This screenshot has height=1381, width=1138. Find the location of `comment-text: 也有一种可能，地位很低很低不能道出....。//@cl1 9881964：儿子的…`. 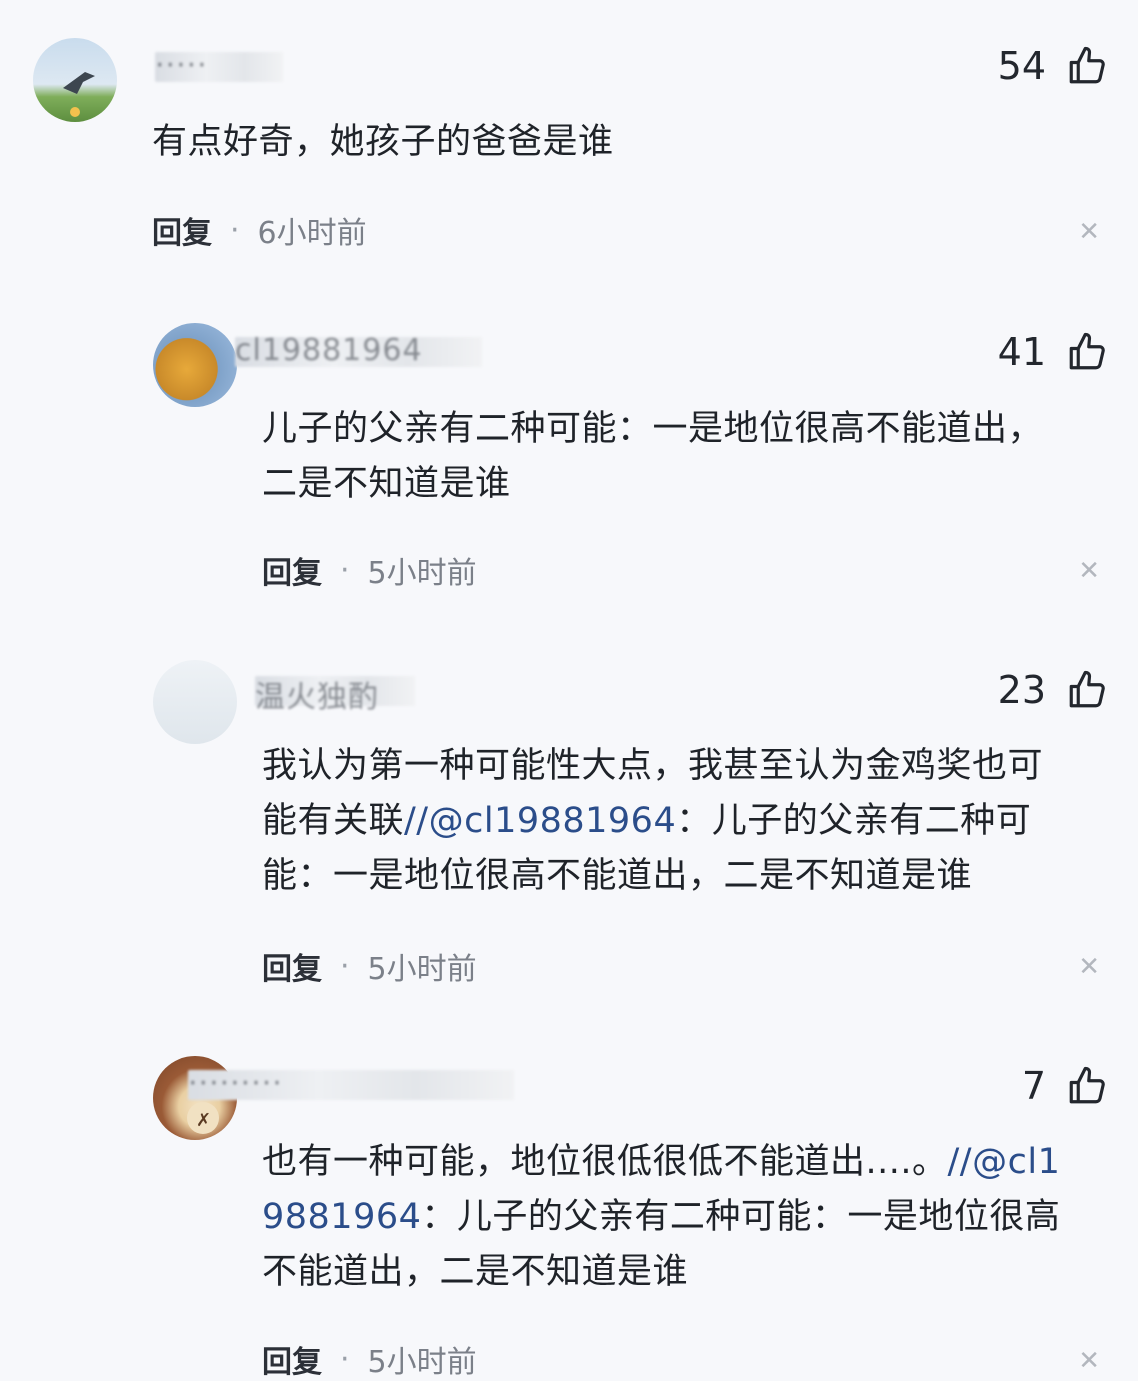

comment-text: 也有一种可能，地位很低很低不能道出....。//@cl1 9881964：儿子的… is located at coordinates (661, 1217).